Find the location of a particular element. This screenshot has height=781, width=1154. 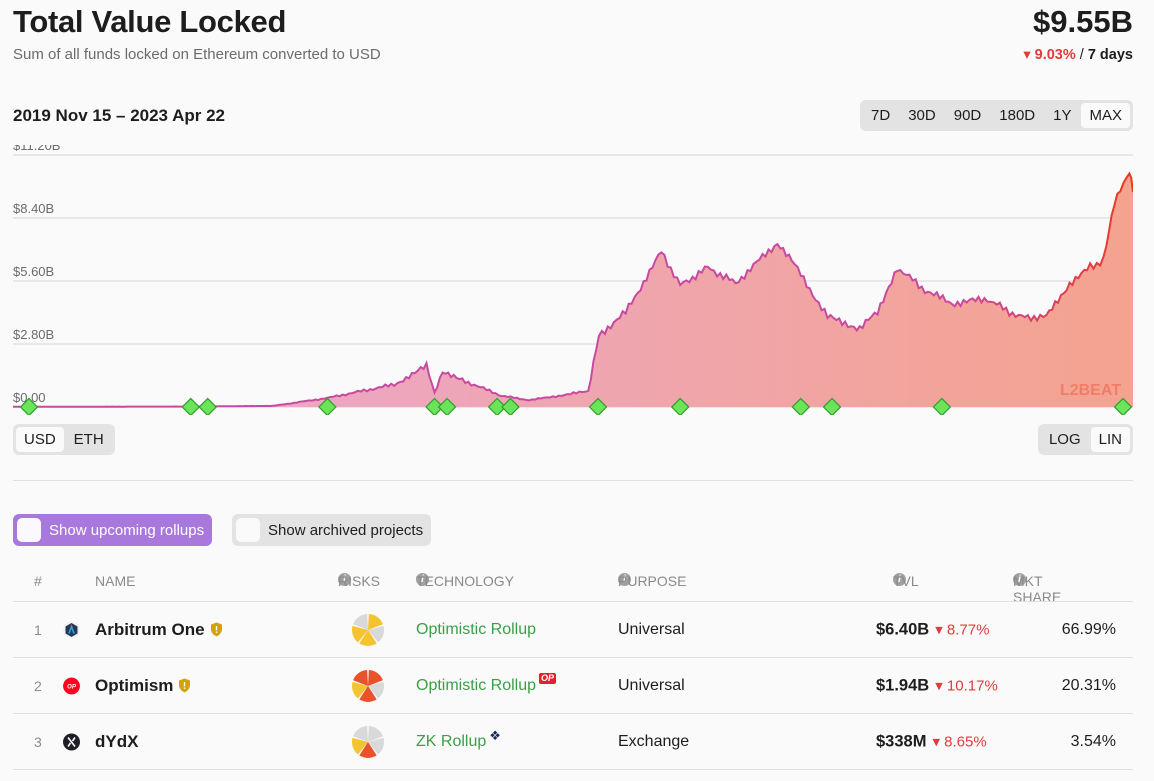

unit-usd: USD is located at coordinates (40, 439).